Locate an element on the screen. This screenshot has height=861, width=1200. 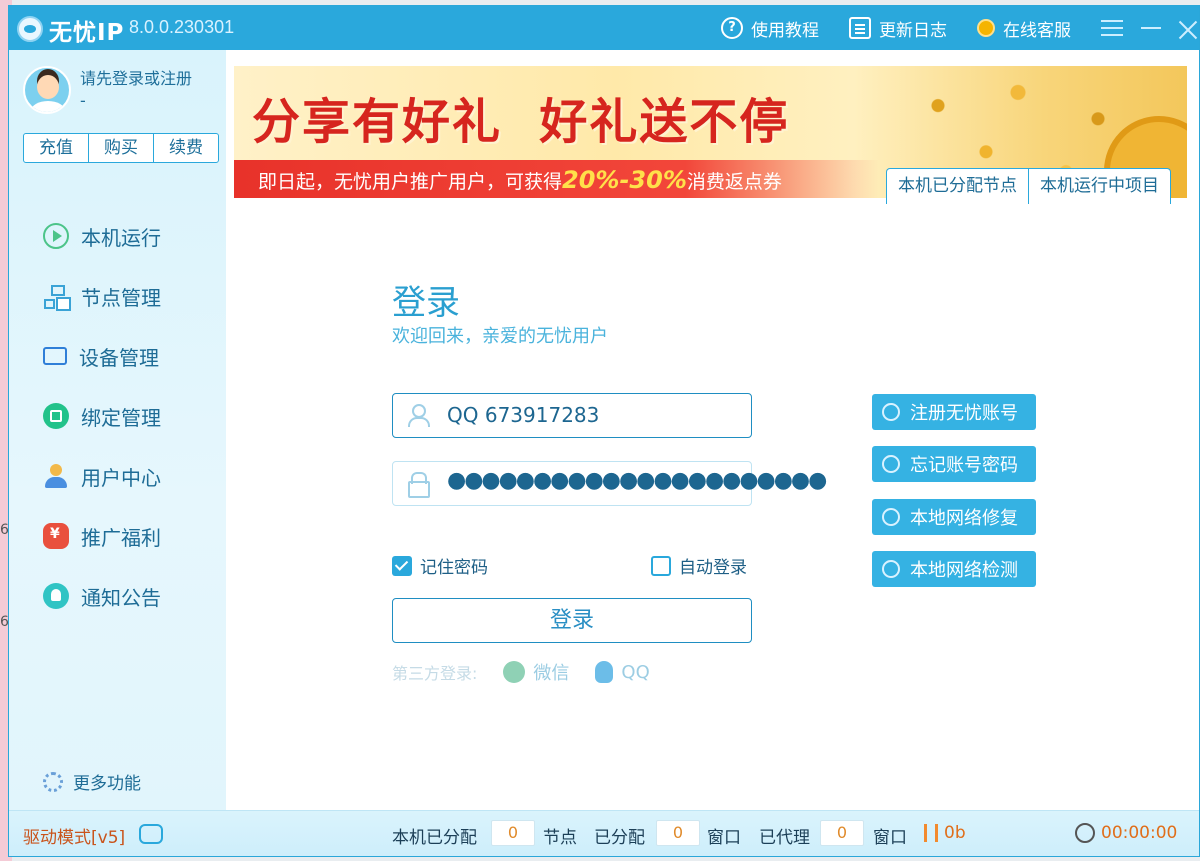
window-label-2: 窗口 is located at coordinates (890, 838).